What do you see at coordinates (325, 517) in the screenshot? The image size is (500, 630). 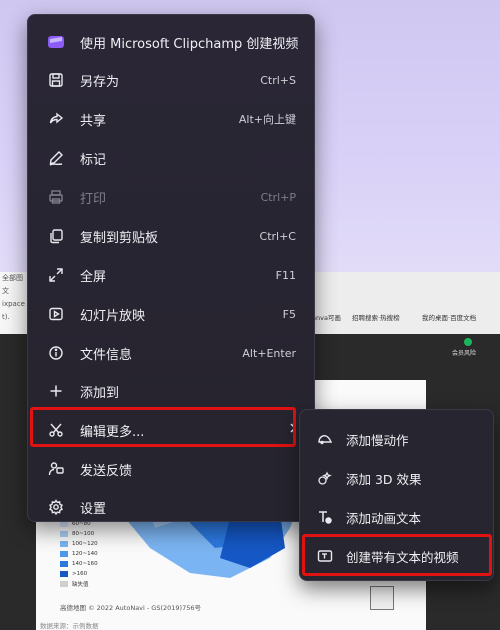 I see `animated-text-icon` at bounding box center [325, 517].